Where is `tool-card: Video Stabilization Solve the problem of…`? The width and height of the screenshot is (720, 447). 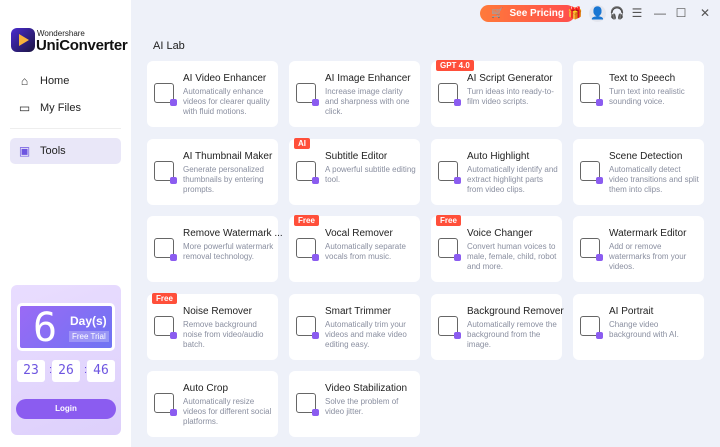
tool-card: Video Stabilization Solve the problem of… is located at coordinates (354, 404).